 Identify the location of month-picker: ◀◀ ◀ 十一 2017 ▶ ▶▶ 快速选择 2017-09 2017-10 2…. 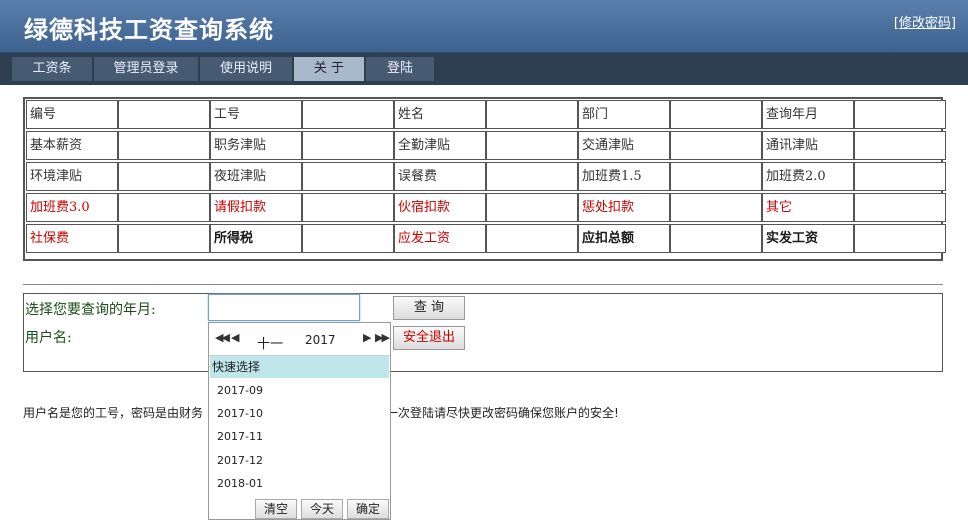
(299, 421).